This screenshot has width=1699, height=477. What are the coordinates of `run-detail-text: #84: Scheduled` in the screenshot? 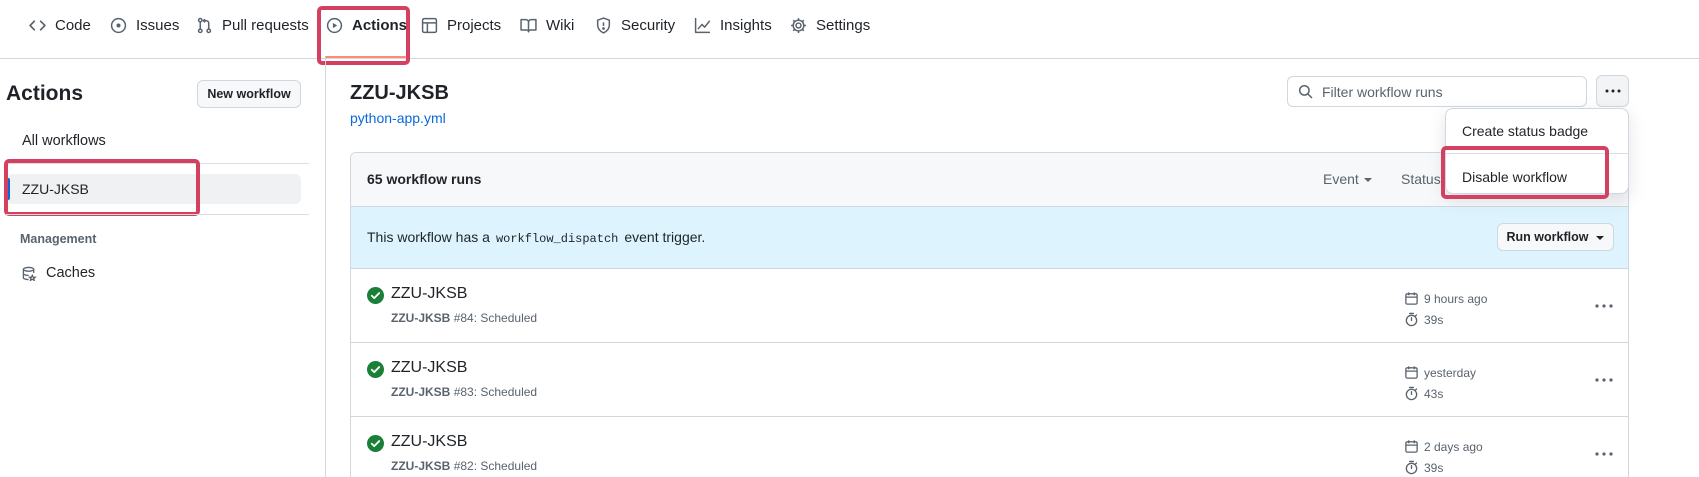 It's located at (495, 318).